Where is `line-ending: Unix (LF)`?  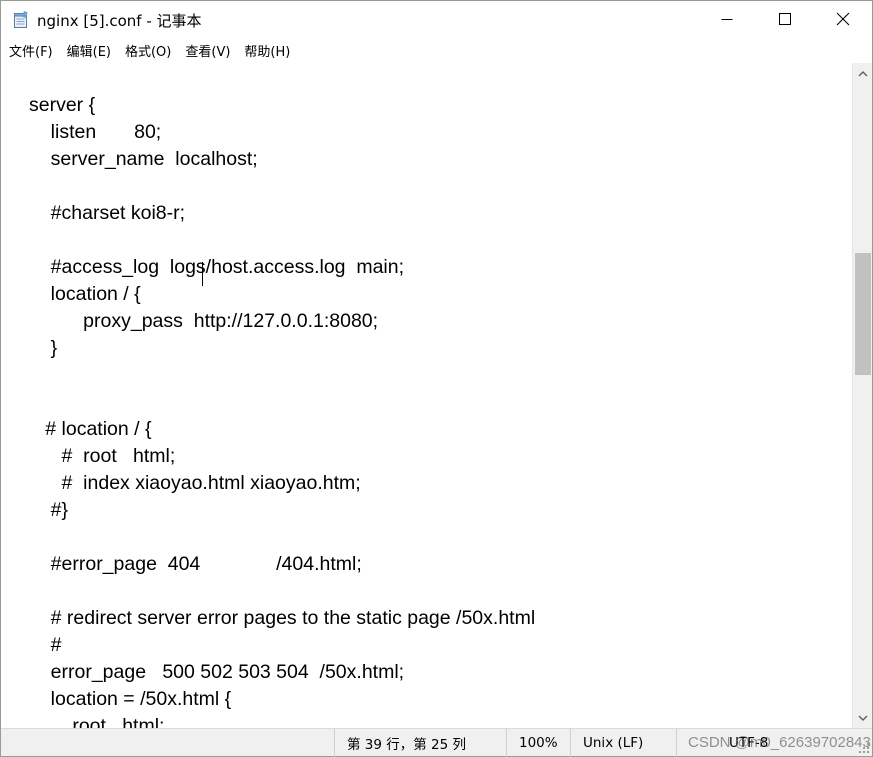
line-ending: Unix (LF) is located at coordinates (623, 743).